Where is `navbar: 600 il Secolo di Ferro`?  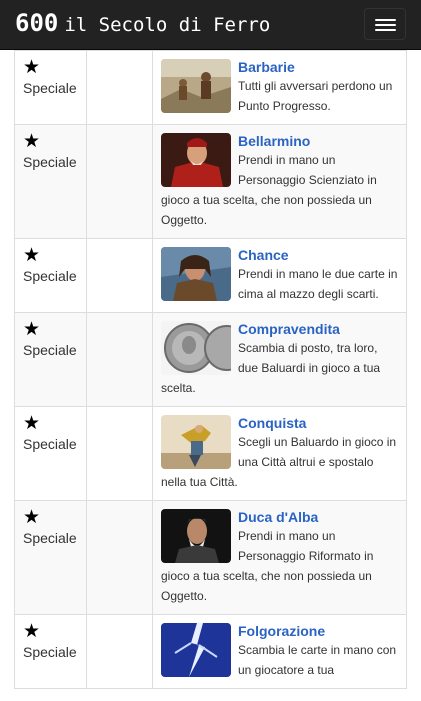
navbar: 600 il Secolo di Ferro is located at coordinates (210, 25).